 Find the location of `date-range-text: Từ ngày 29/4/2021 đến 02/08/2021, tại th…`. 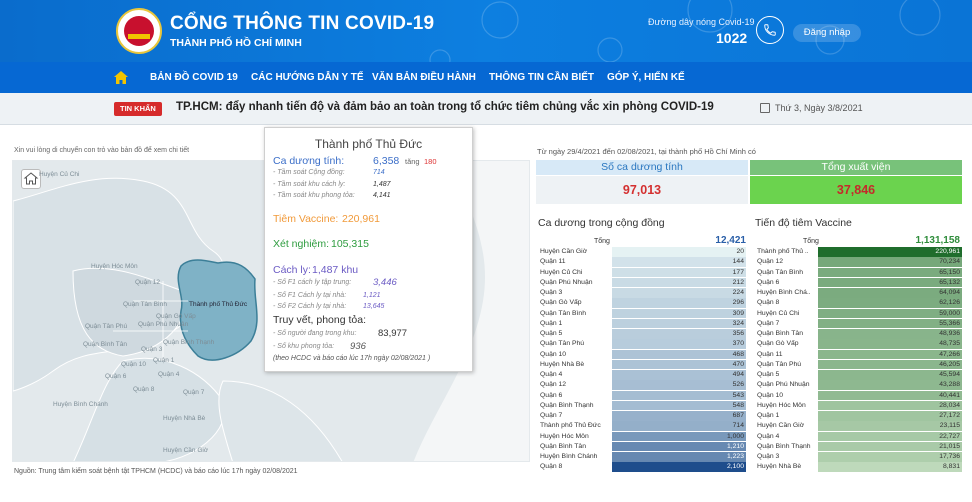

date-range-text: Từ ngày 29/4/2021 đến 02/08/2021, tại th… is located at coordinates (646, 151).